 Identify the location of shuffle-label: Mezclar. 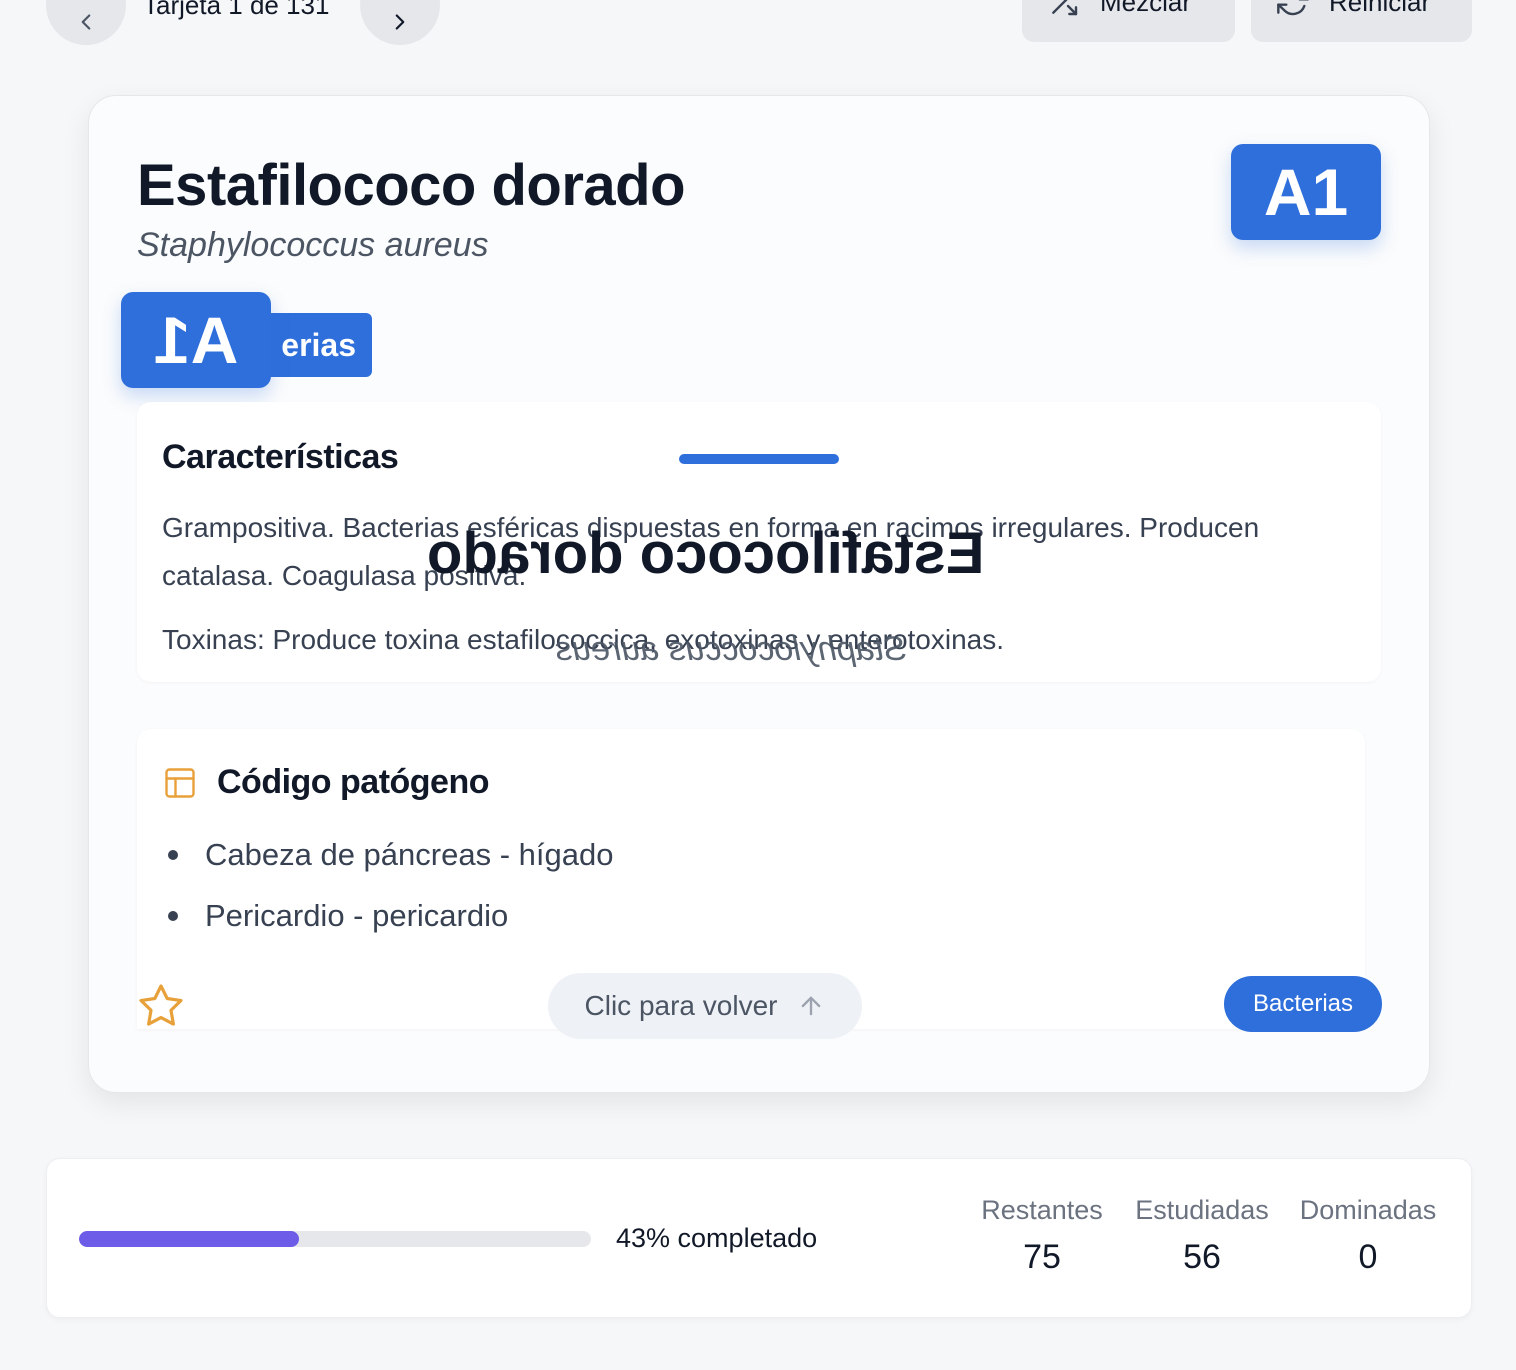
(1146, 8).